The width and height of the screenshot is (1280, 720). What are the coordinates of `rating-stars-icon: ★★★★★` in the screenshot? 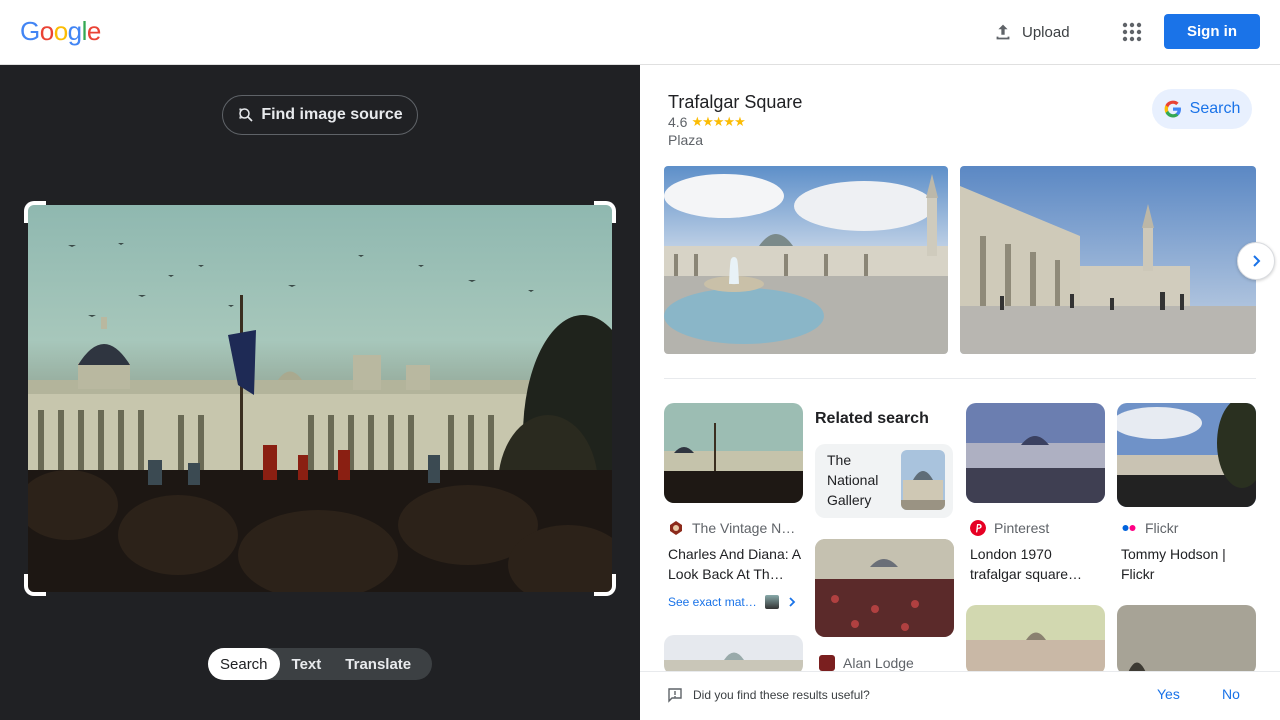 It's located at (718, 121).